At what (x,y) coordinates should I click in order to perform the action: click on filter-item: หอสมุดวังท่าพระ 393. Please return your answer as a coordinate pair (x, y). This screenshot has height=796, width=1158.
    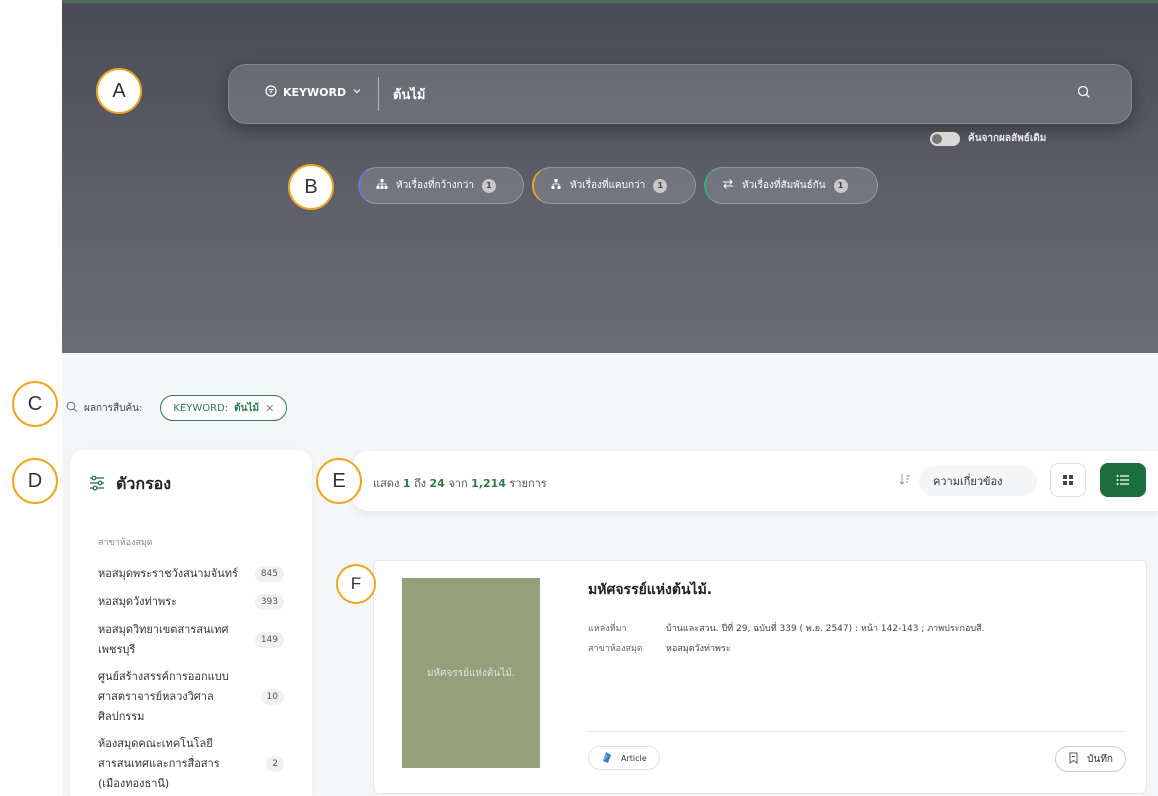
    Looking at the image, I should click on (191, 602).